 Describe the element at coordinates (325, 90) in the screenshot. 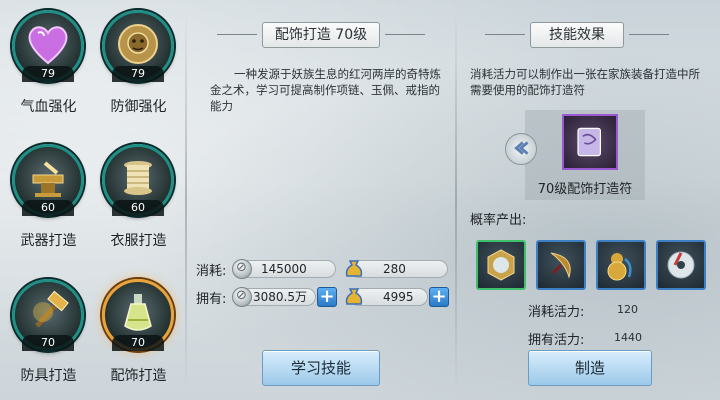

I see `skill-description: 一种发源于妖族生息的红河两岸的奇特炼金之术，学习可提高制作项链、玉佩、戒指的能力` at that location.